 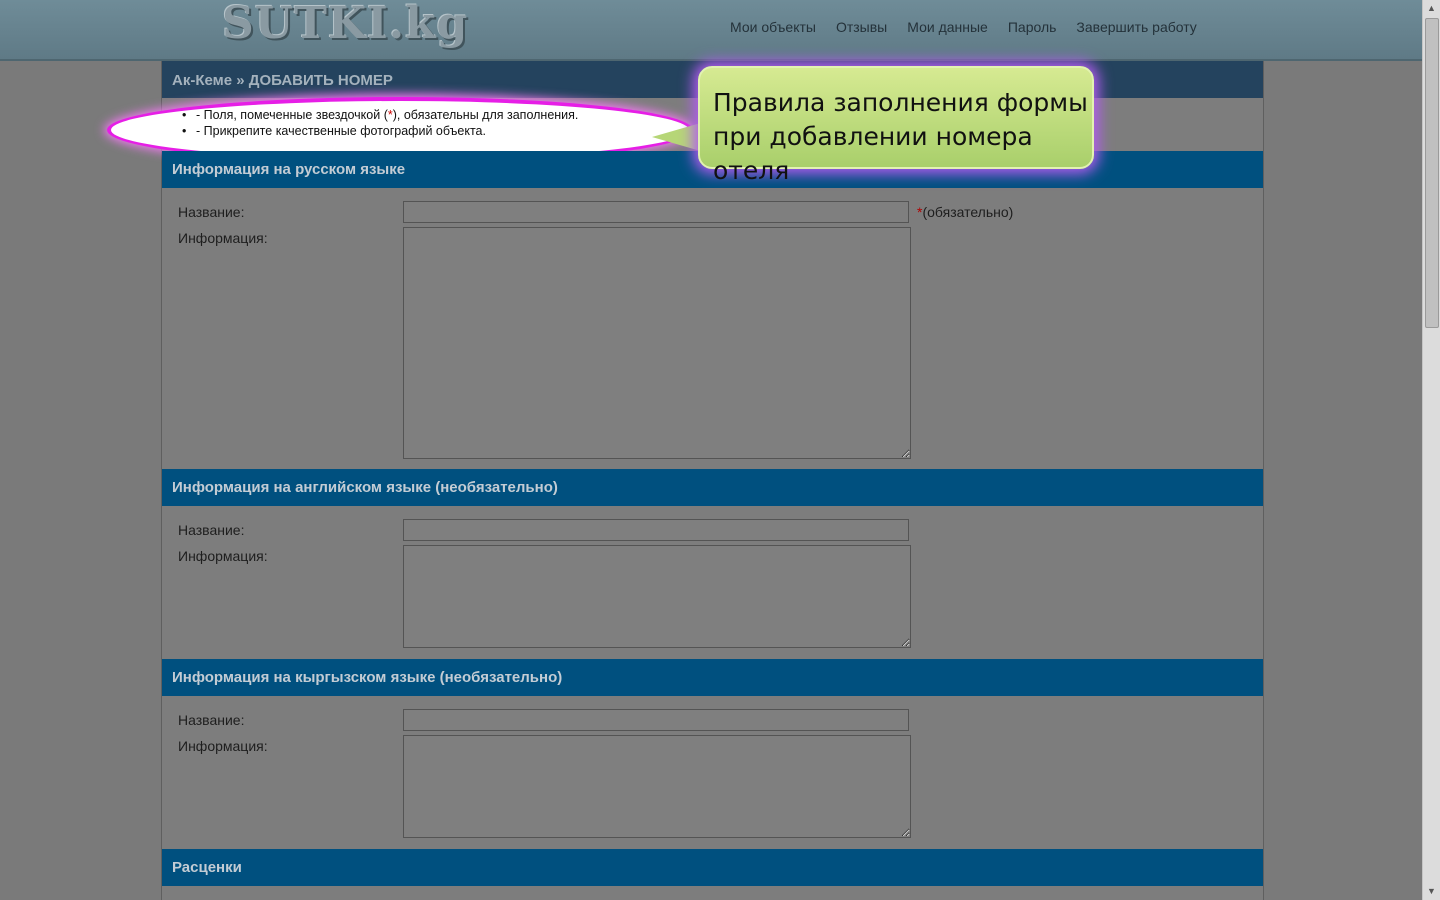 What do you see at coordinates (211, 212) in the screenshot?
I see `name-label-ru: Название:` at bounding box center [211, 212].